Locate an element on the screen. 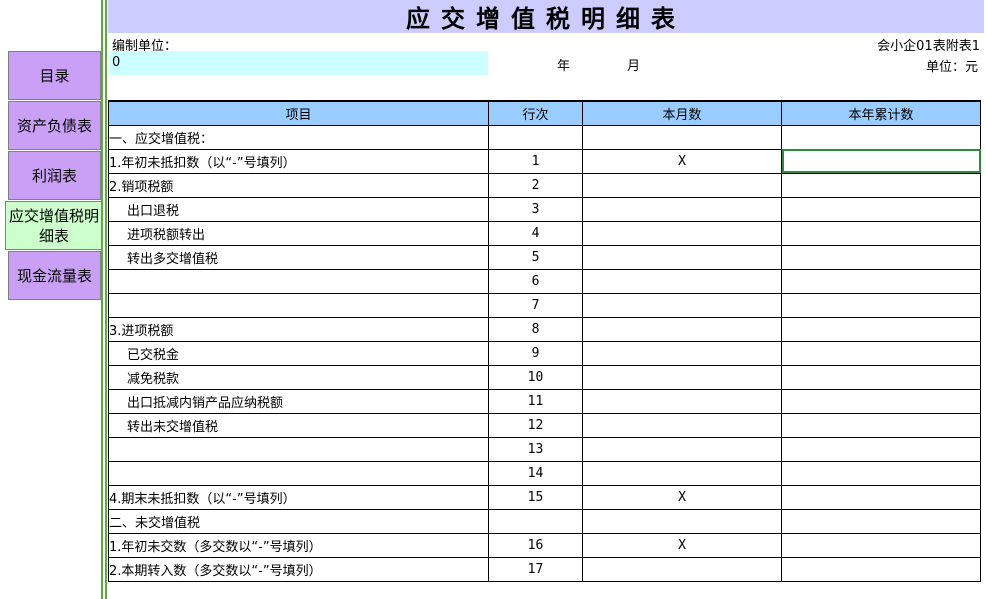  item-cell: 二、未交增值税 is located at coordinates (298, 521).